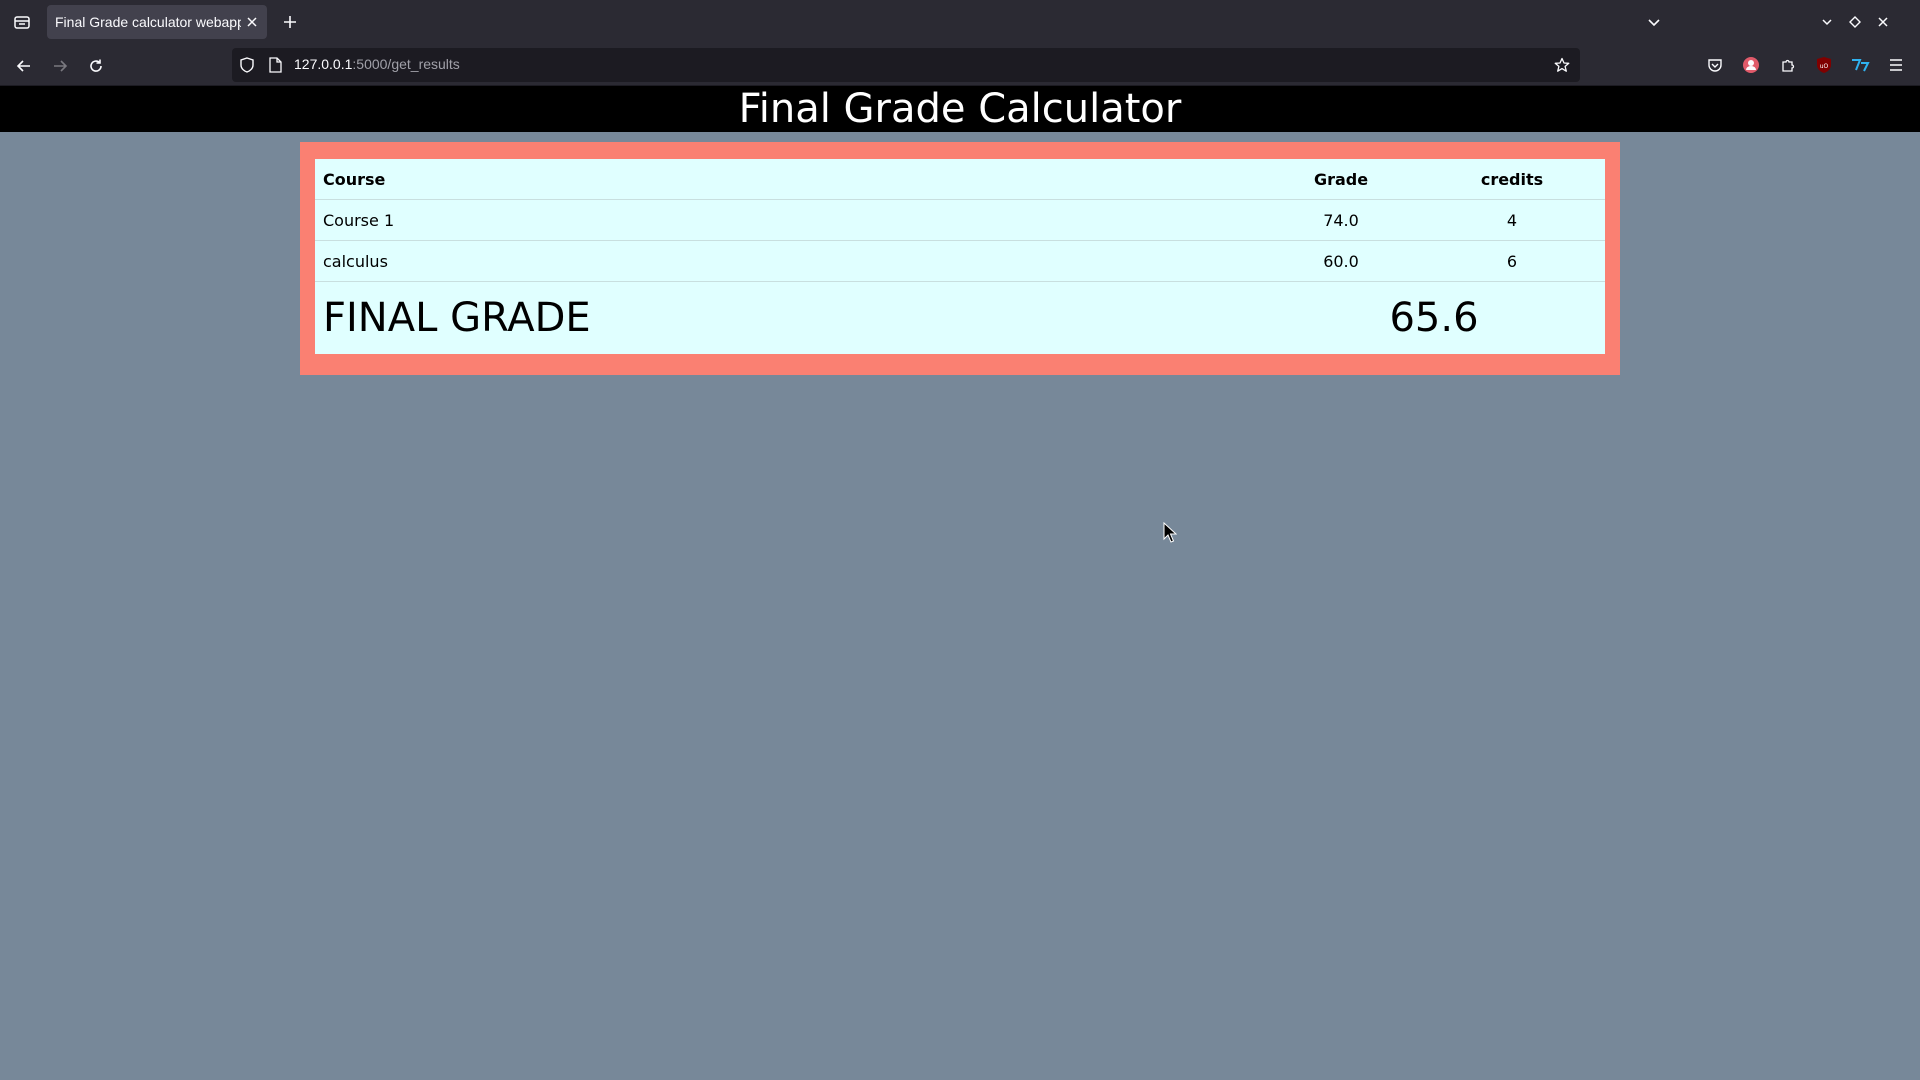 The height and width of the screenshot is (1080, 1920). I want to click on page-title: Final Grade Calculator, so click(960, 109).